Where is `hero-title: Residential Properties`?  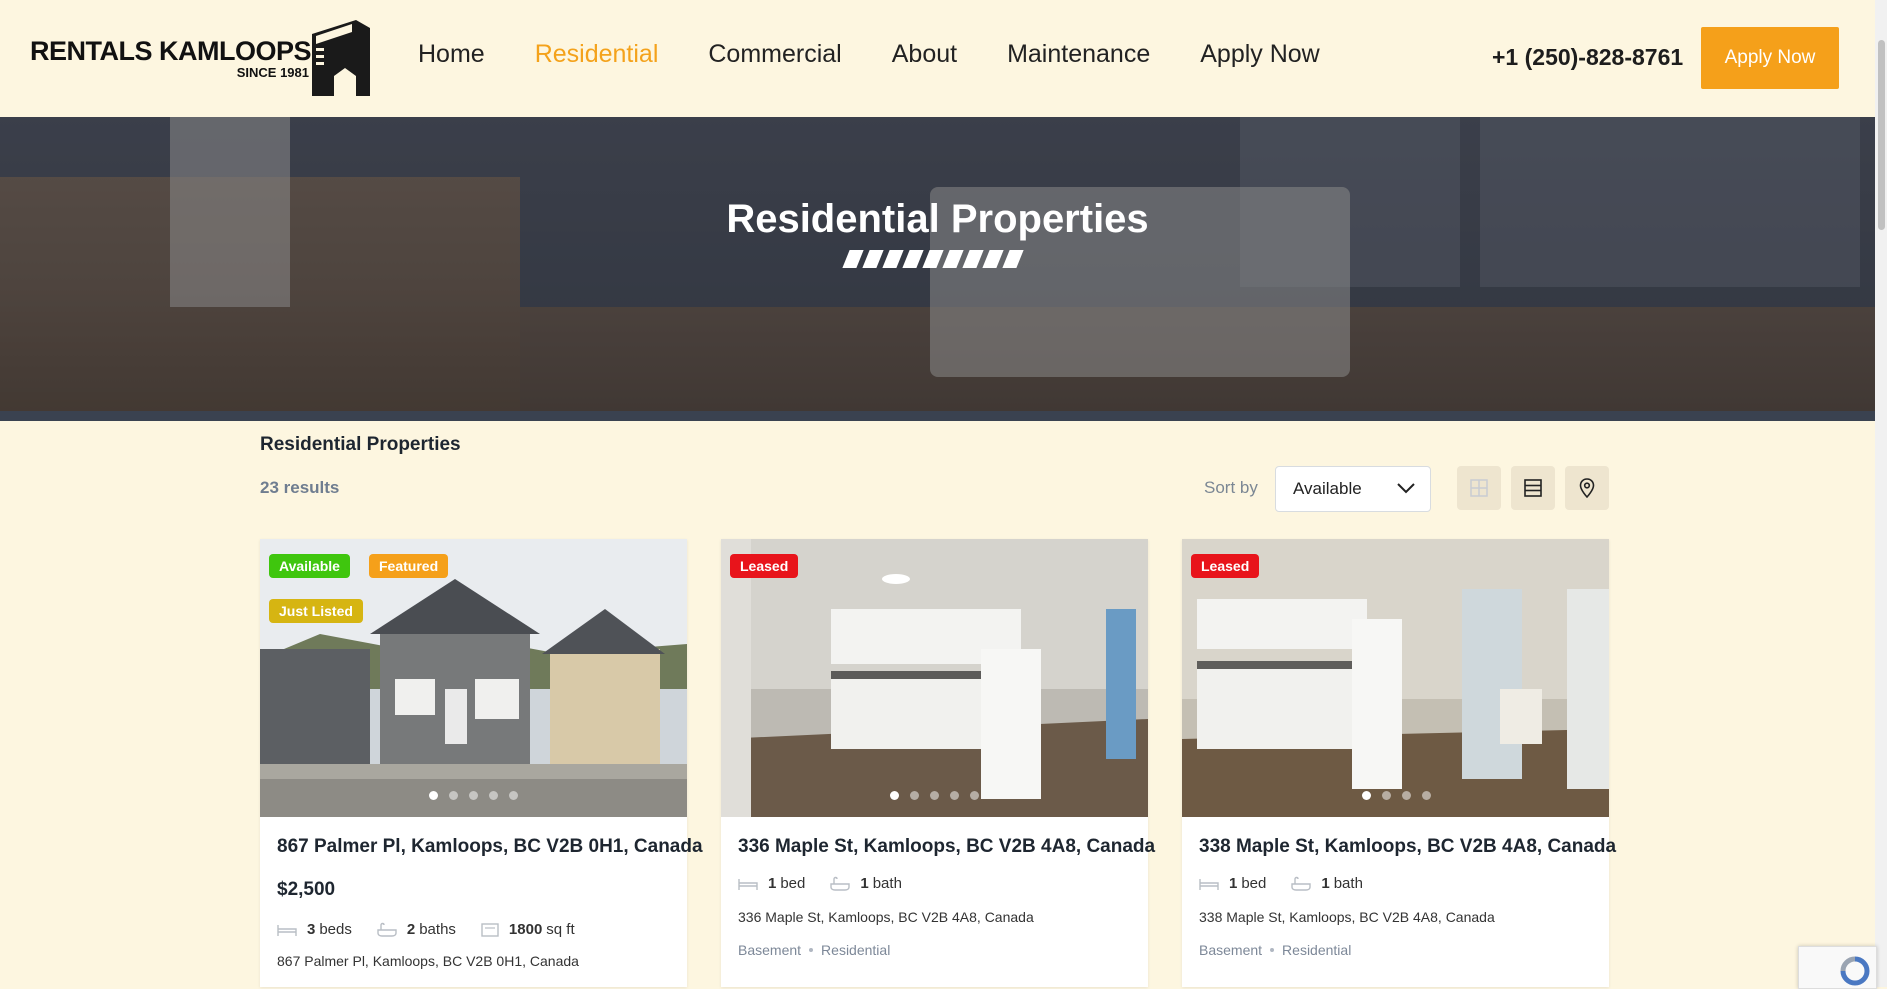 hero-title: Residential Properties is located at coordinates (937, 219).